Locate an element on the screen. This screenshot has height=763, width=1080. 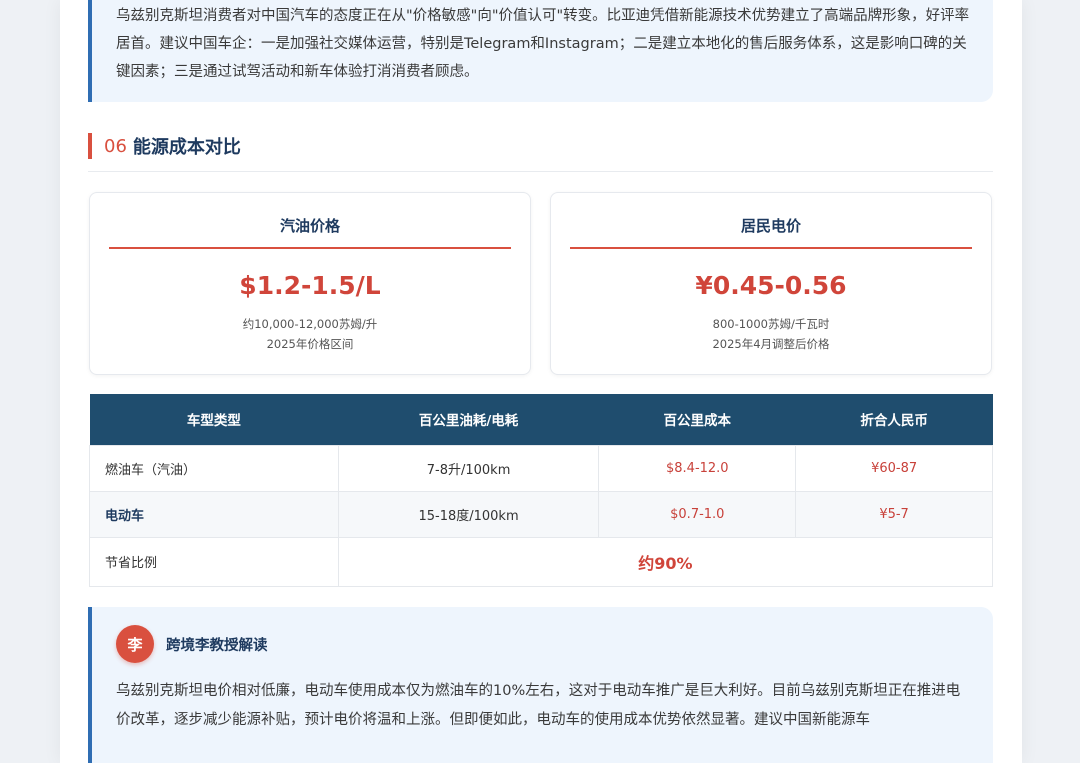
card-note: 约10,000-12,000苏姆/升 is located at coordinates (310, 324).